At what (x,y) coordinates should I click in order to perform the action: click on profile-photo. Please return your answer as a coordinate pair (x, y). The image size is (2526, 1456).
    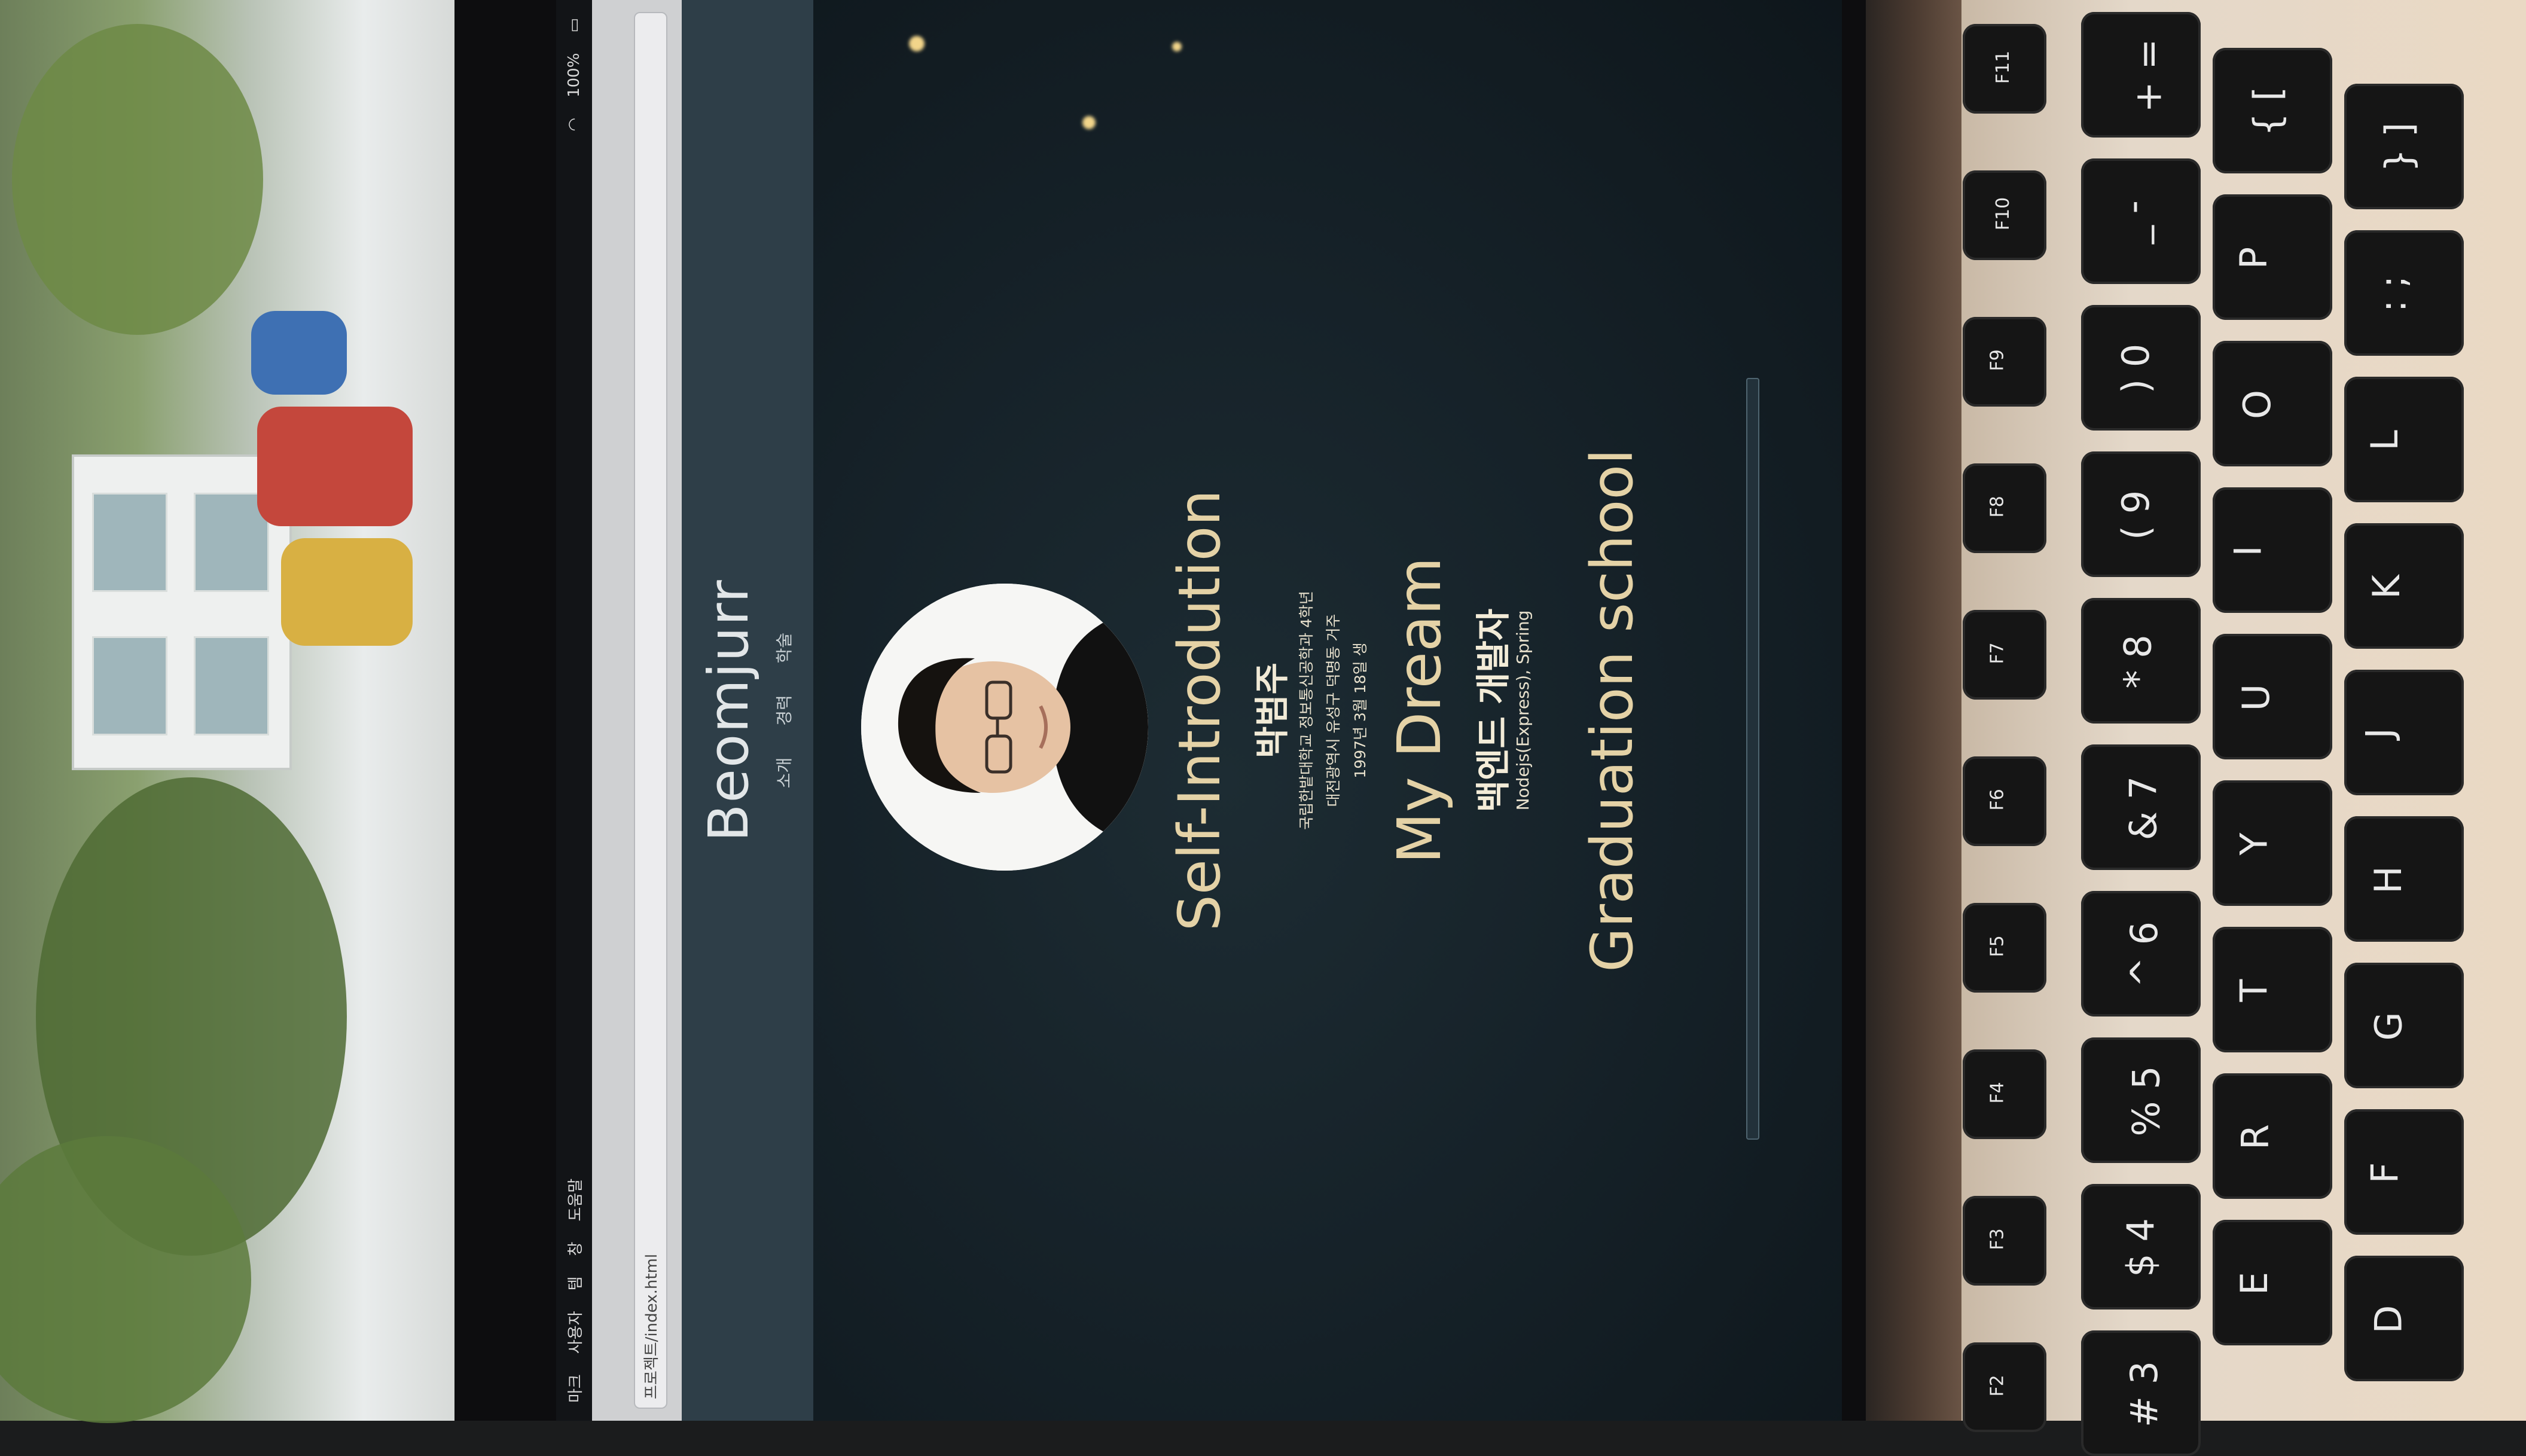
    Looking at the image, I should click on (1004, 728).